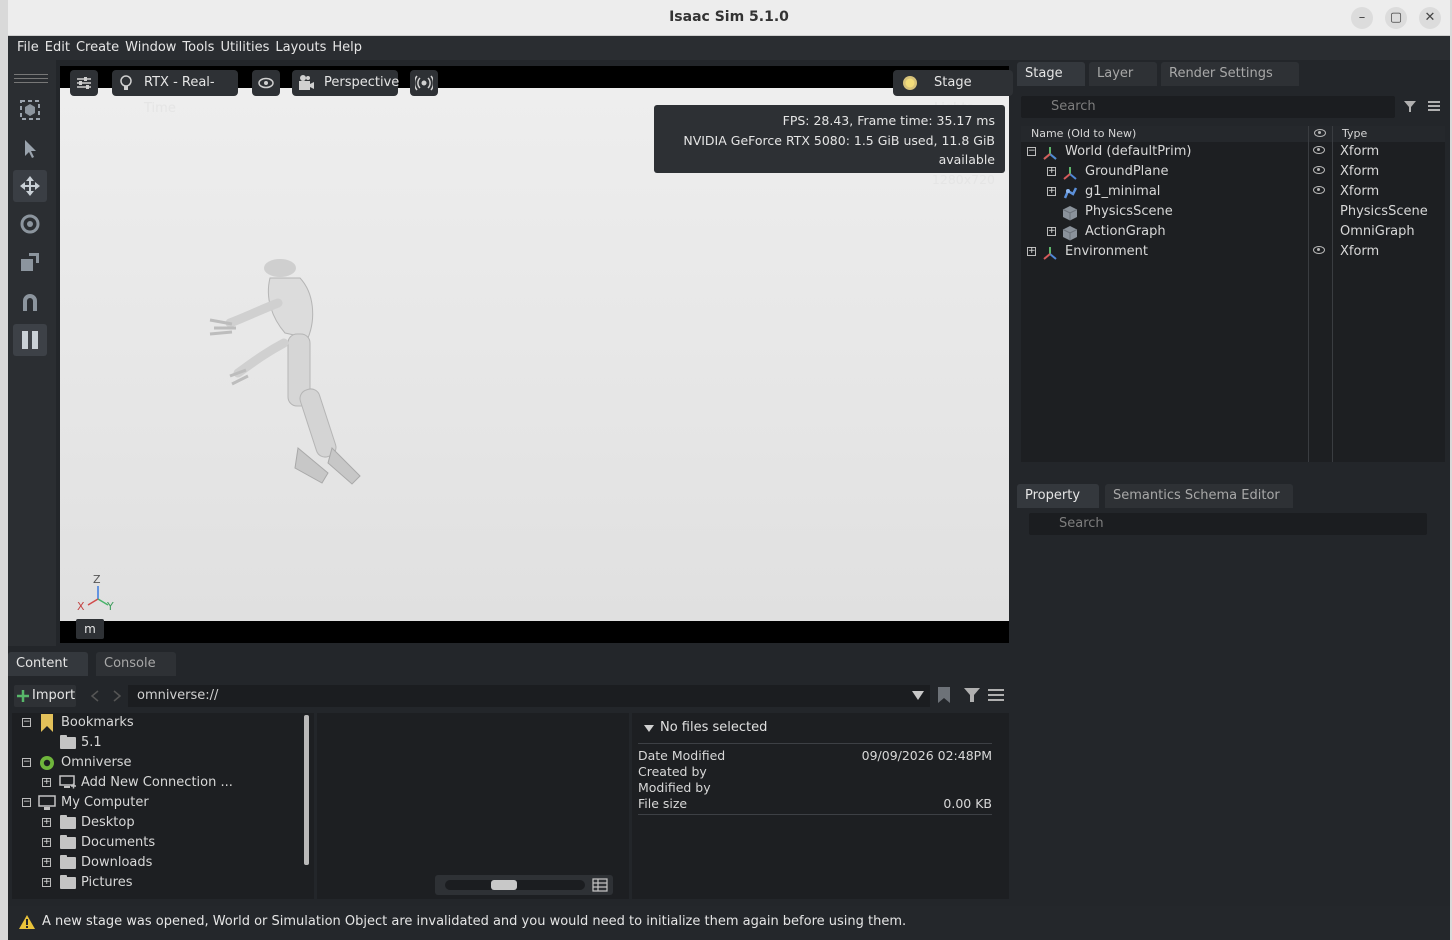 The image size is (1452, 940). I want to click on box-select-button, so click(30, 110).